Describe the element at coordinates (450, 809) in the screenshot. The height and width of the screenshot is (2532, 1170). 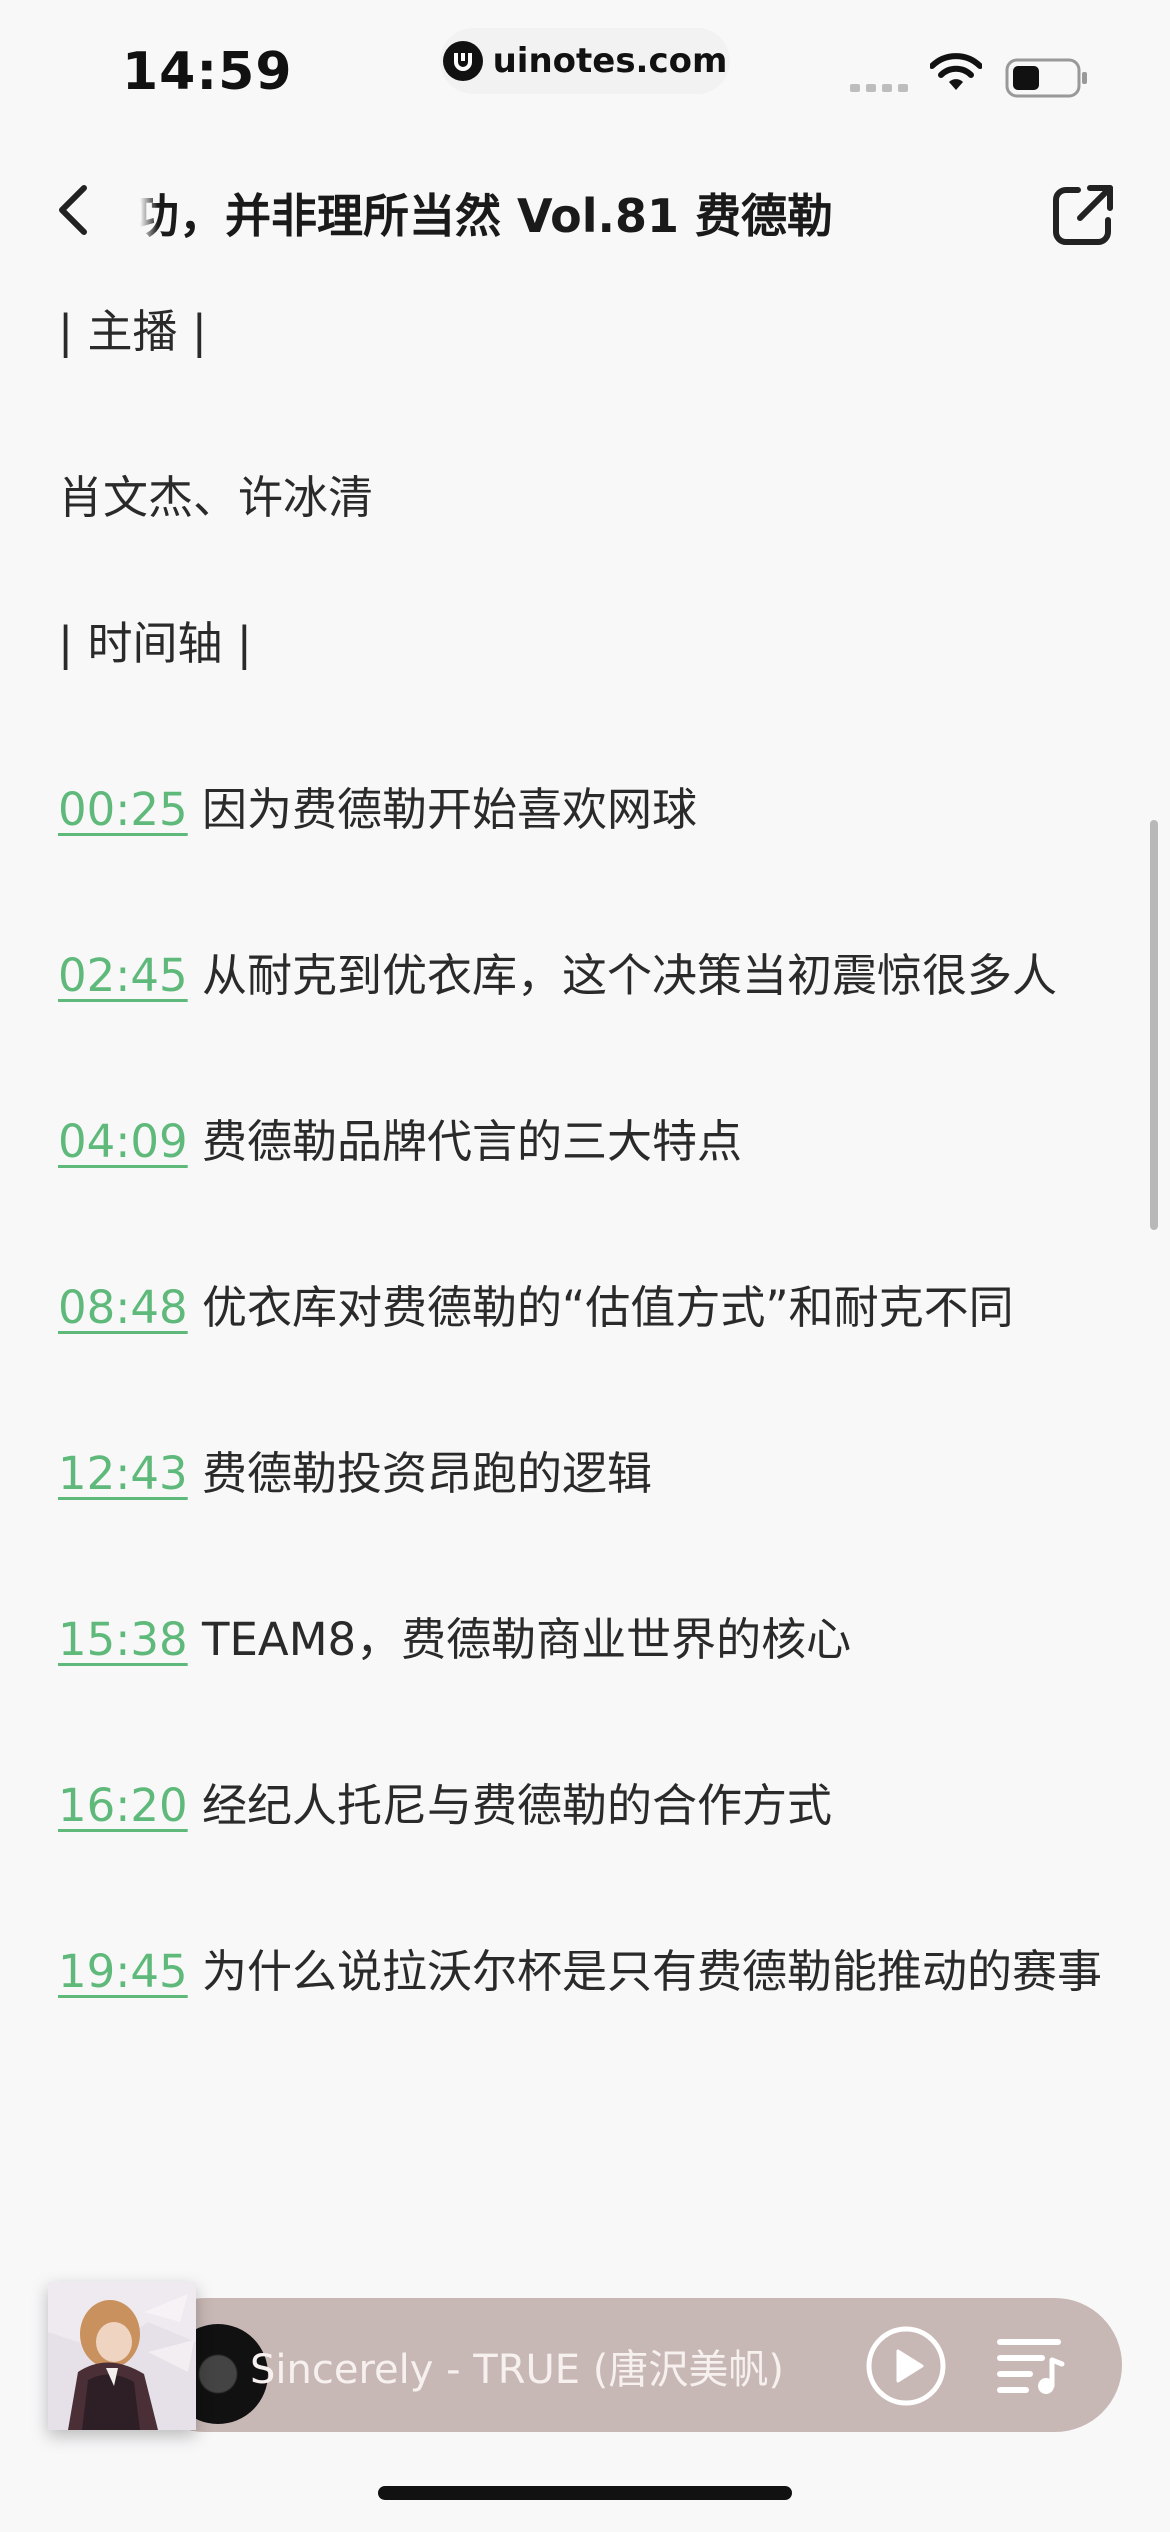
I see `timeline-text: 因为费德勒开始喜欢网球` at that location.